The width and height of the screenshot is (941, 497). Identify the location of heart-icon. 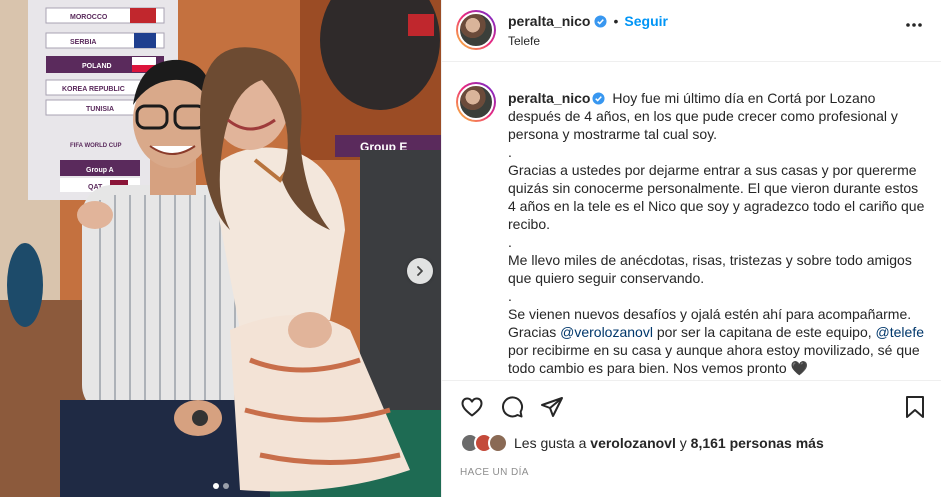
(472, 407).